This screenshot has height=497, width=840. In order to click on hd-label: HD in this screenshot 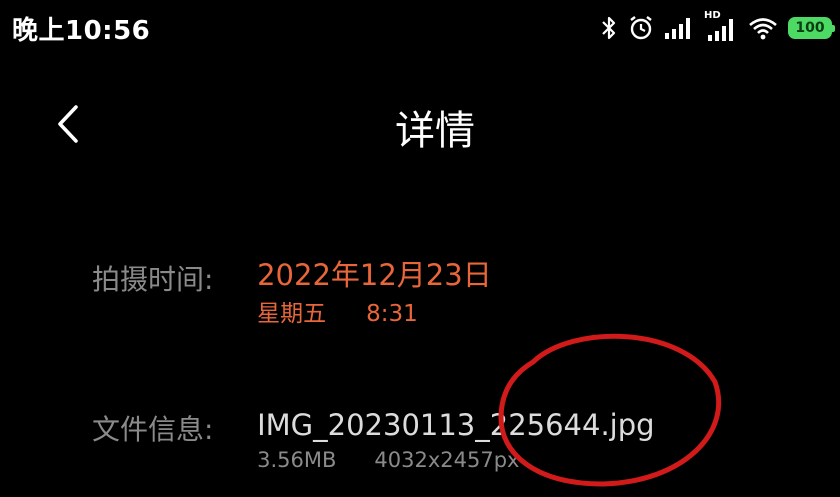, I will do `click(712, 15)`.